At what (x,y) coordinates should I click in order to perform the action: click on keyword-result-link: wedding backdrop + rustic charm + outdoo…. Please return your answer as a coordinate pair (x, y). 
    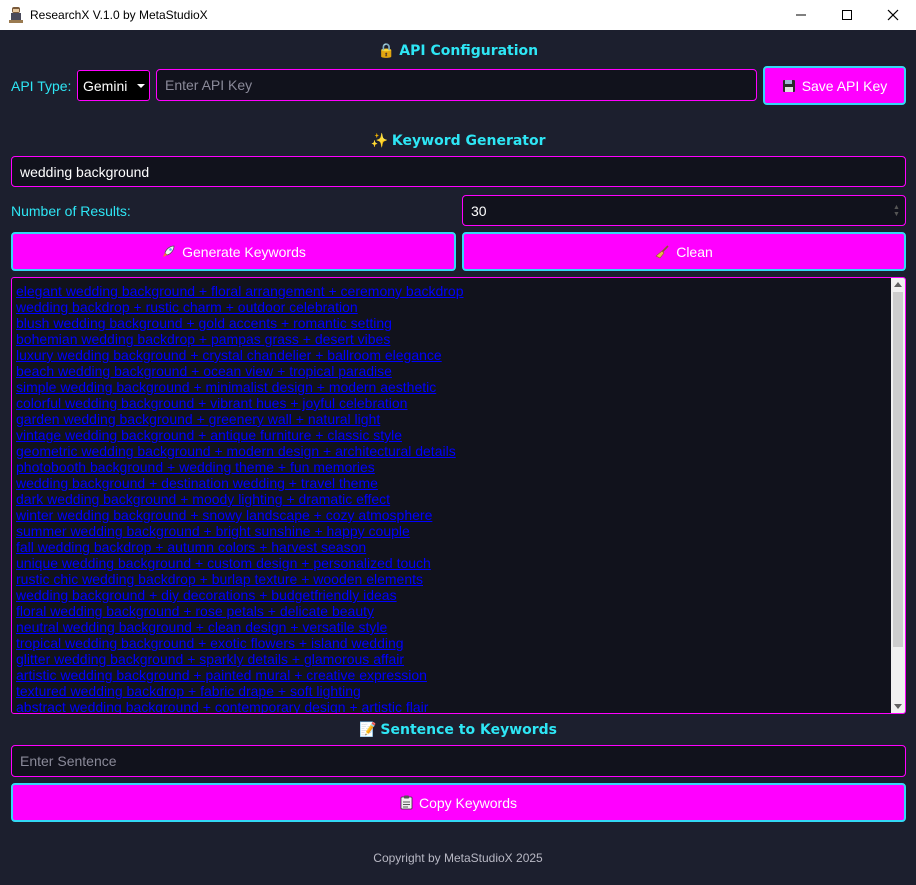
    Looking at the image, I should click on (451, 307).